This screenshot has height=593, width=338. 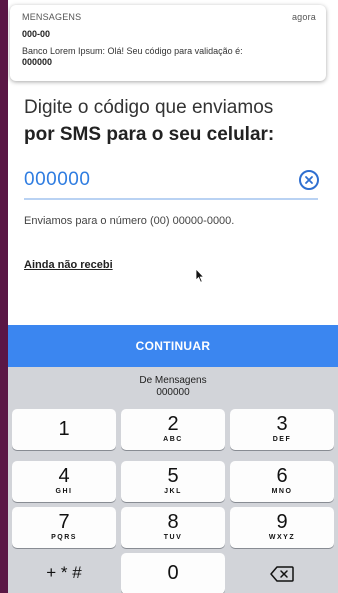 I want to click on clear-input-button, so click(x=309, y=180).